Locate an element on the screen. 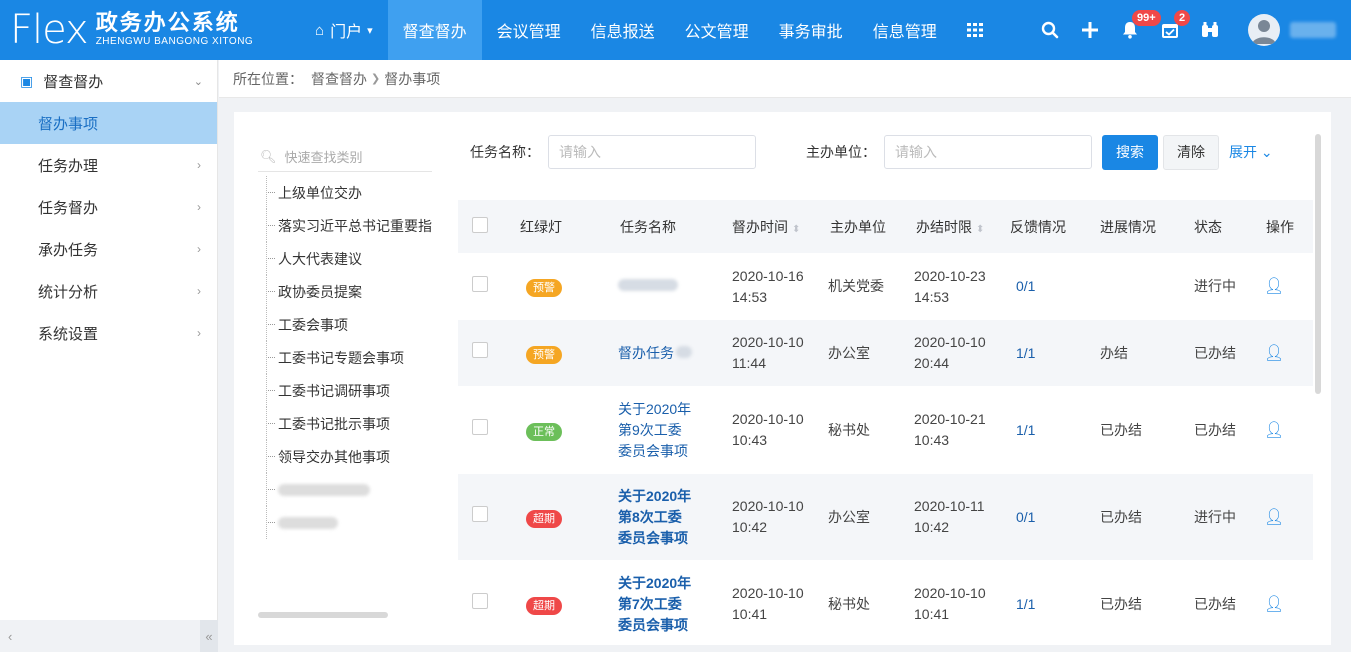  tree-item: 领导交办其他事项 is located at coordinates (345, 456).